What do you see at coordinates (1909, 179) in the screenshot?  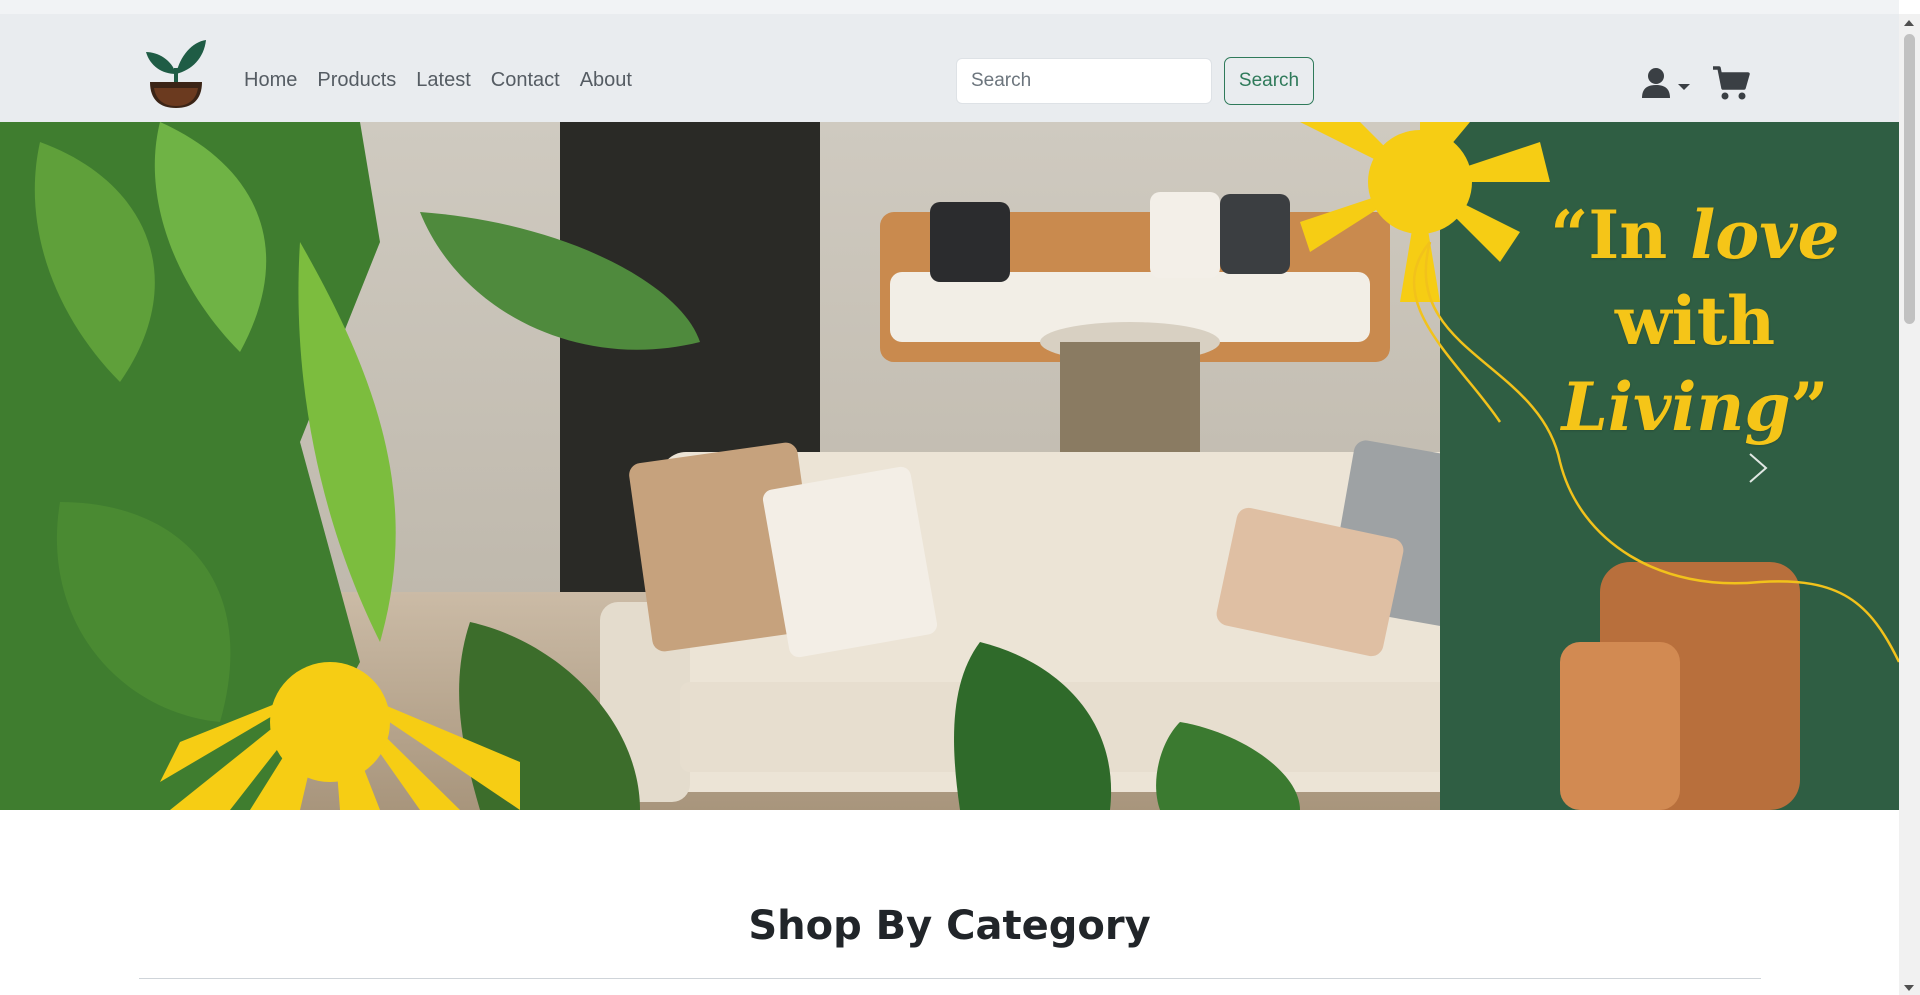 I see `scroll-thumb` at bounding box center [1909, 179].